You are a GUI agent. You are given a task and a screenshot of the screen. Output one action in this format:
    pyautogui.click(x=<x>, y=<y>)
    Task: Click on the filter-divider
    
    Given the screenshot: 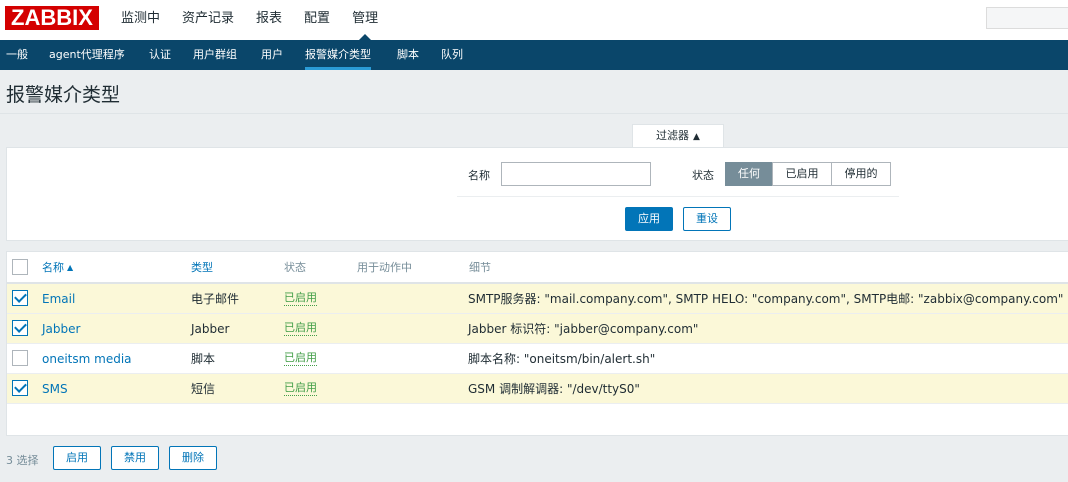 What is the action you would take?
    pyautogui.click(x=678, y=196)
    